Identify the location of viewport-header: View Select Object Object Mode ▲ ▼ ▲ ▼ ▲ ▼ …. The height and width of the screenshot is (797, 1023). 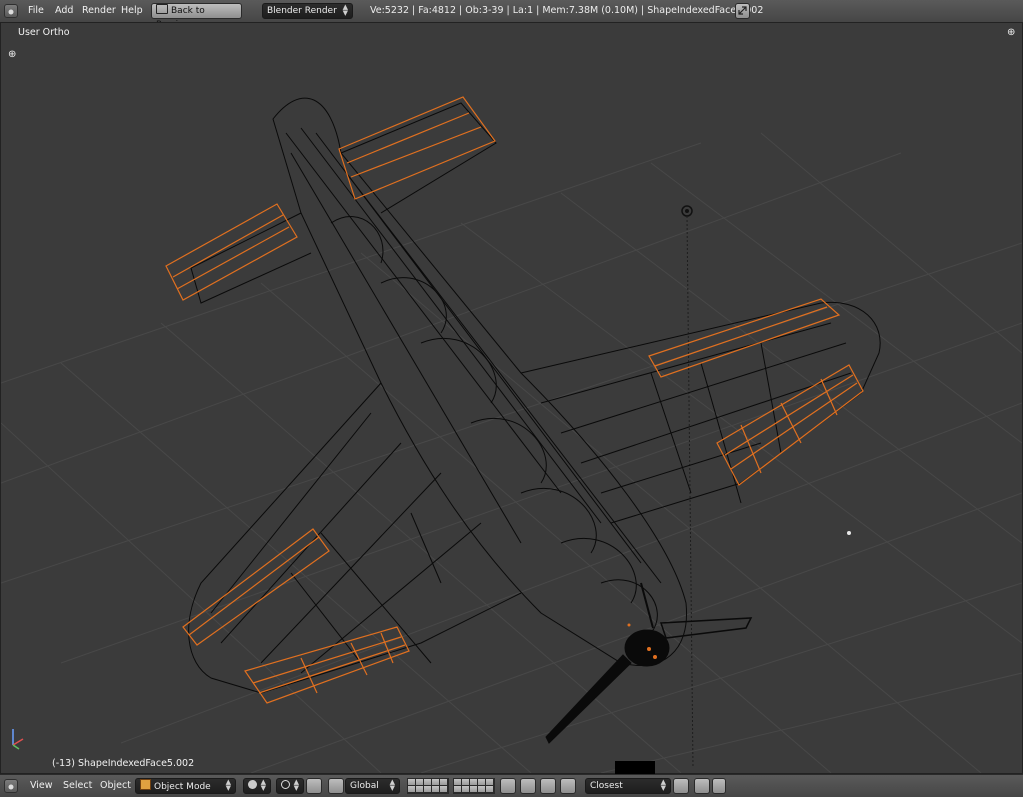
(511, 785).